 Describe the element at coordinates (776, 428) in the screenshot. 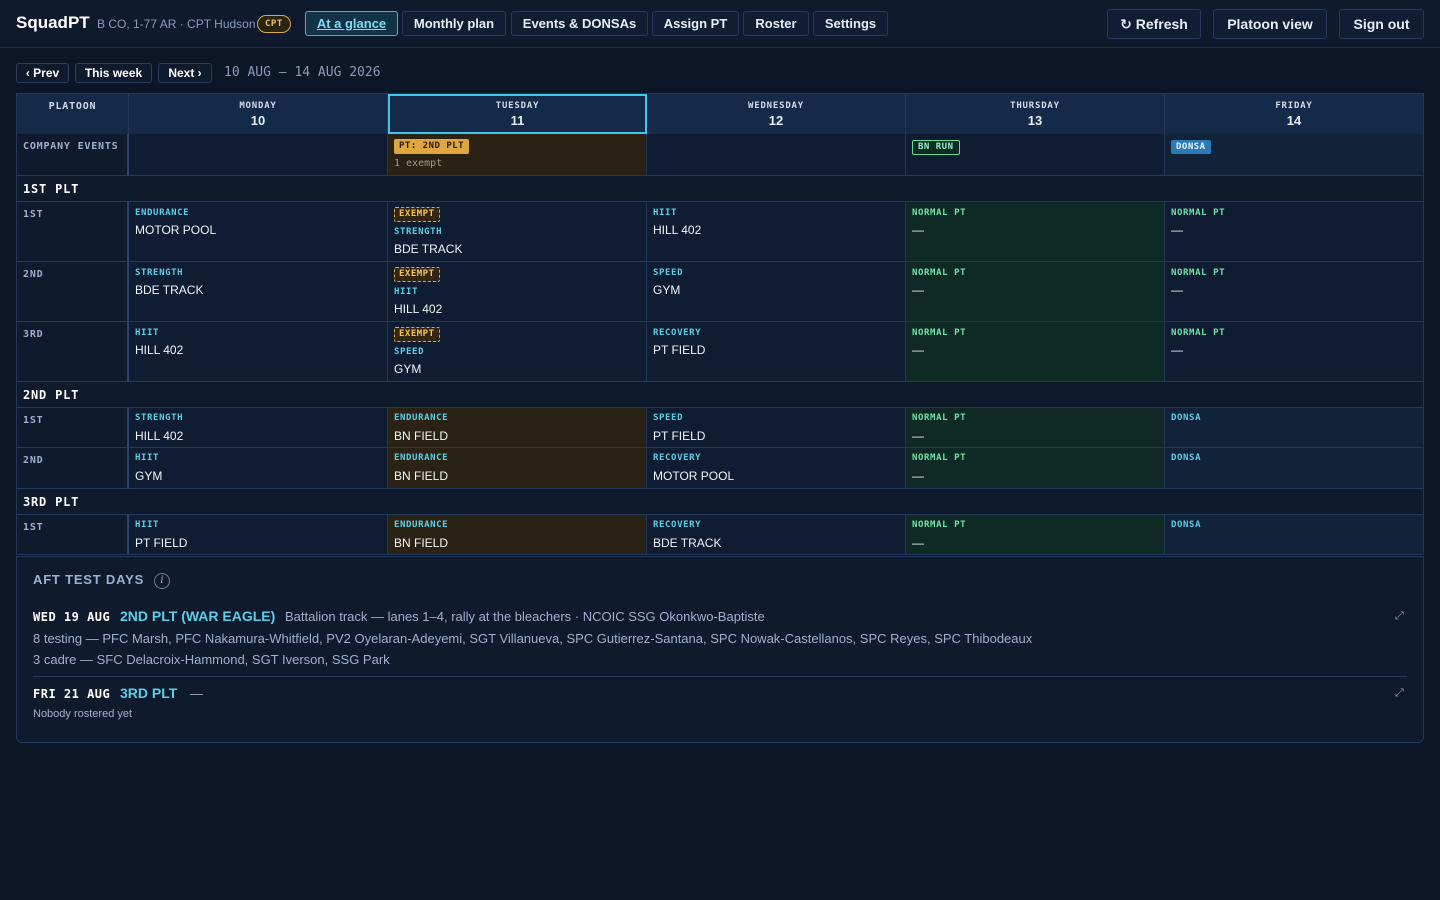

I see `pt-cell: SPEED PT FIELD` at that location.